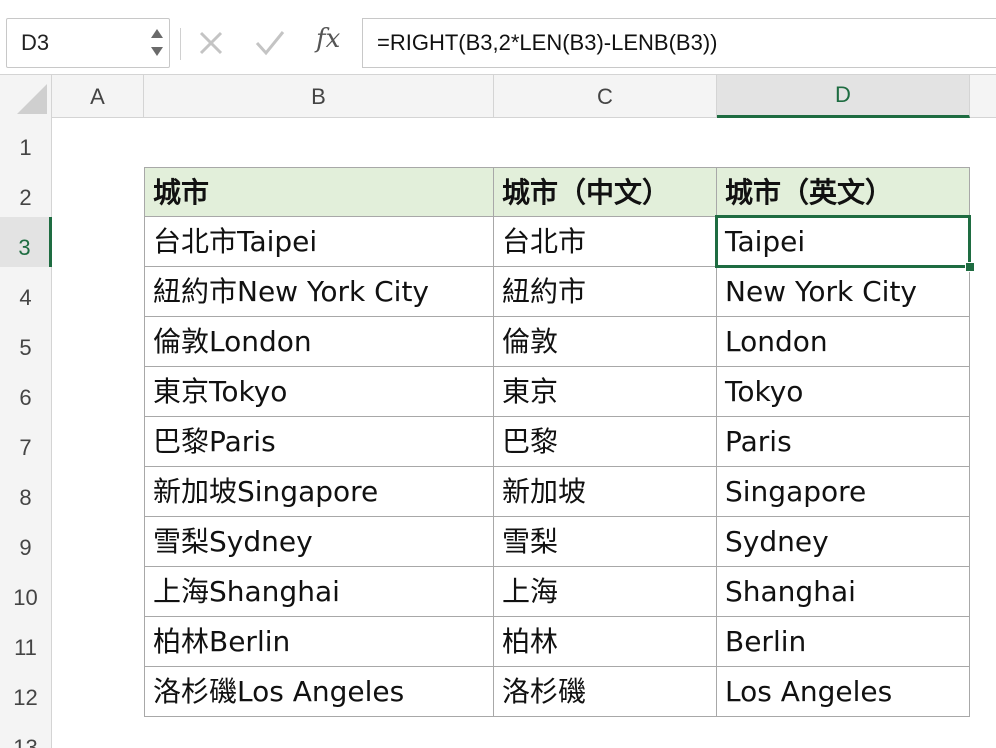 The height and width of the screenshot is (748, 996). What do you see at coordinates (605, 342) in the screenshot?
I see `cell-c5: 倫敦` at bounding box center [605, 342].